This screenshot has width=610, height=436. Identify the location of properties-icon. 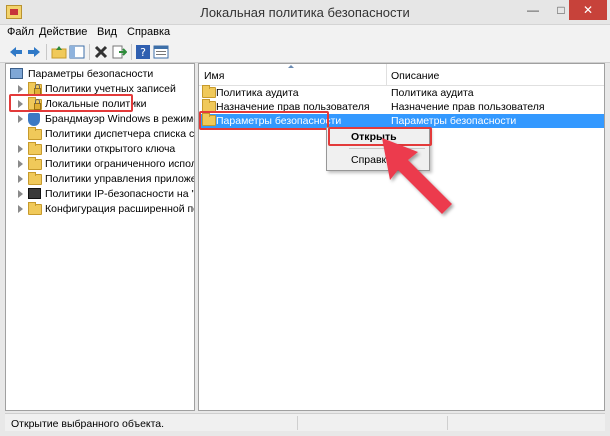
(161, 52).